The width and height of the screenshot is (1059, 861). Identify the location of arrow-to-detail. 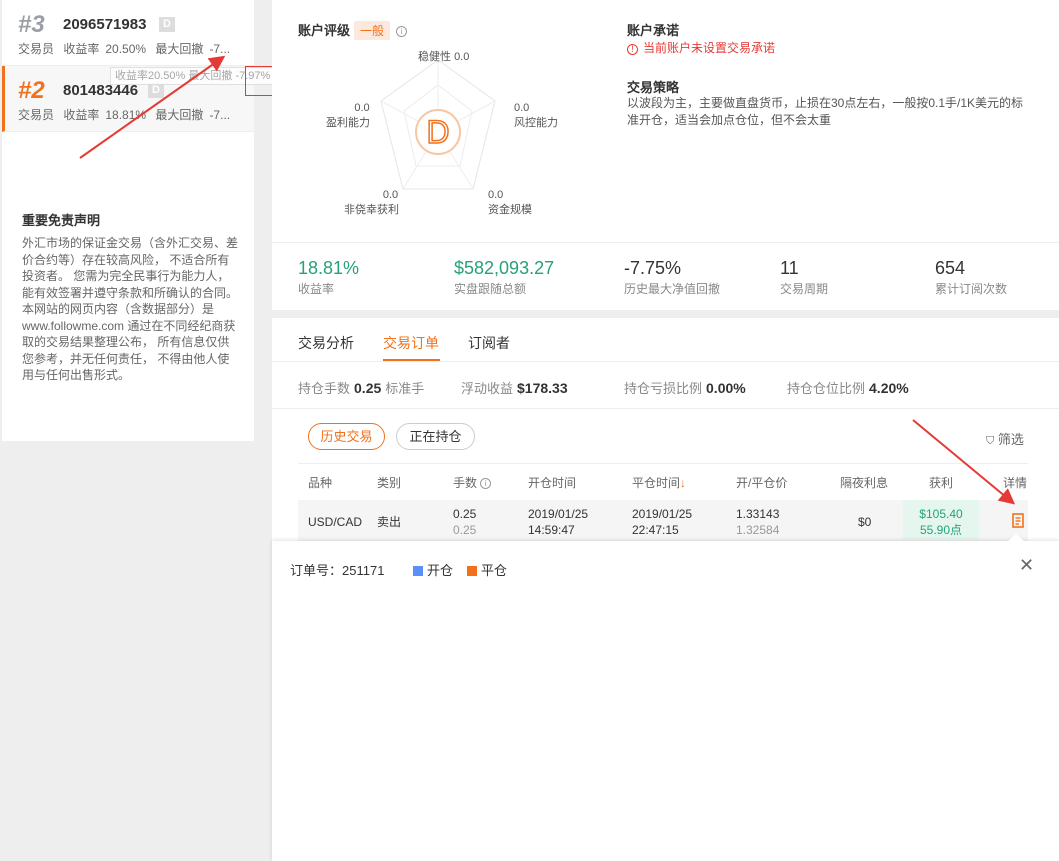
(964, 462).